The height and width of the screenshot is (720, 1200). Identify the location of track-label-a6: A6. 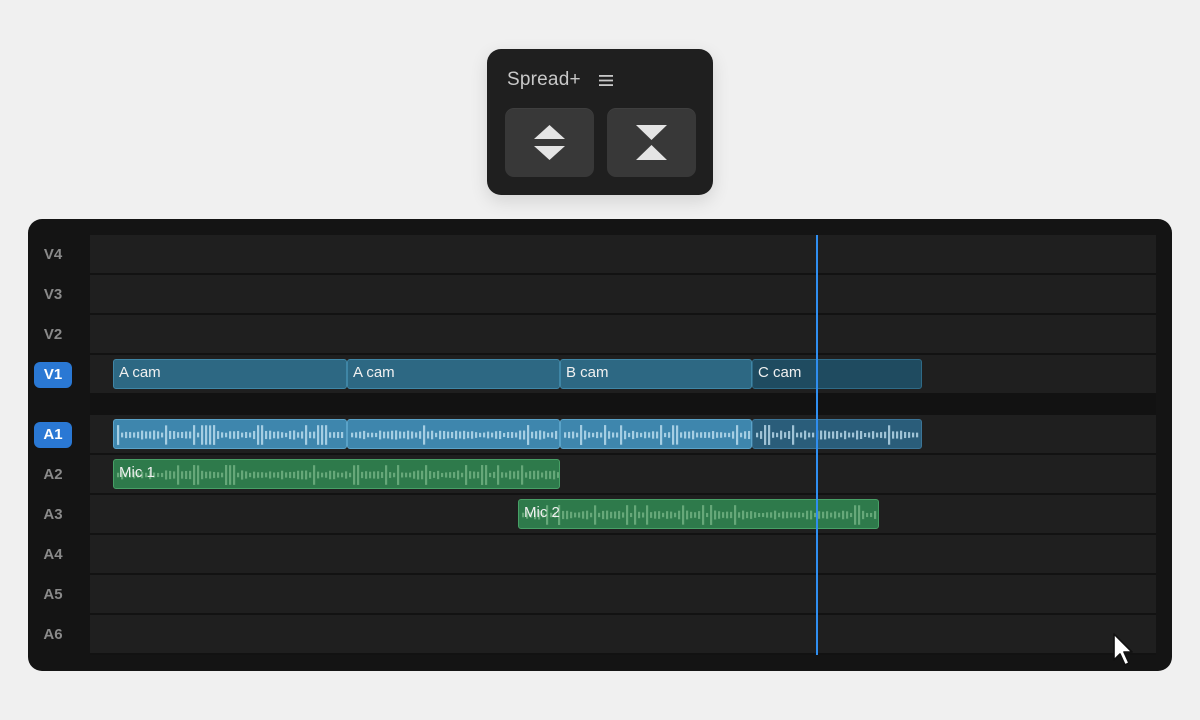
(53, 635).